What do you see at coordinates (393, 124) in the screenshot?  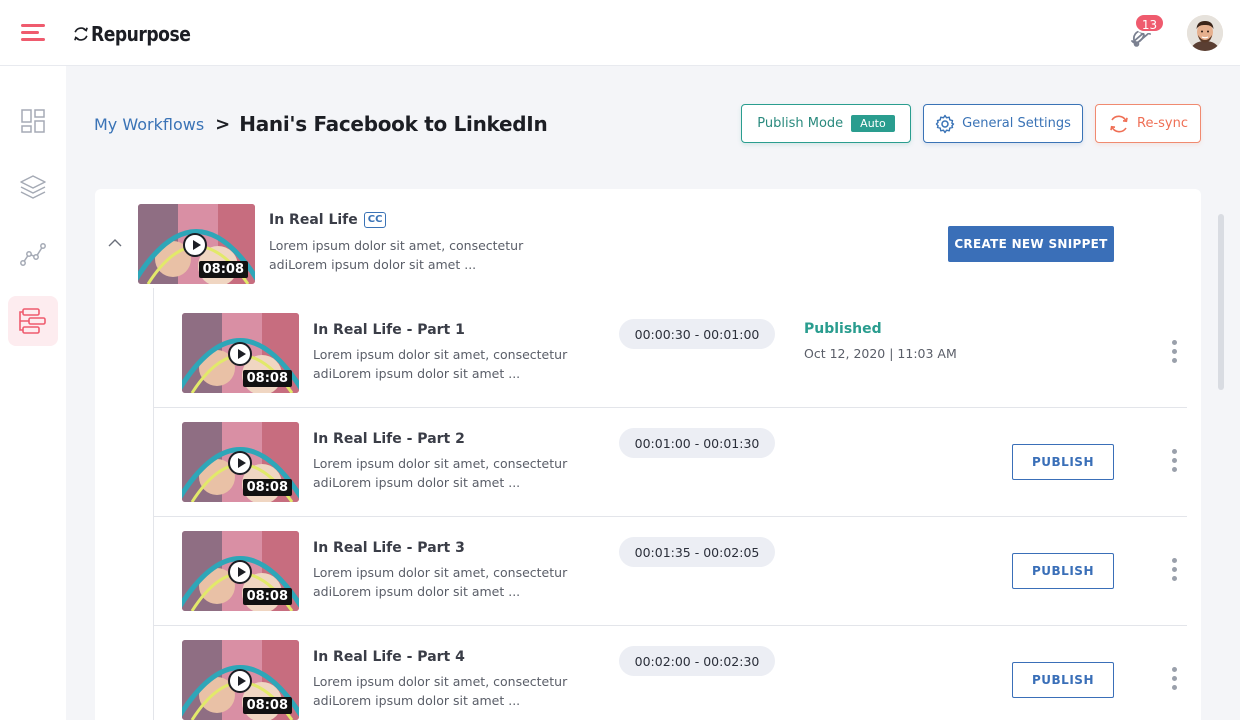 I see `page-title: Hani's Facebook to LinkedIn` at bounding box center [393, 124].